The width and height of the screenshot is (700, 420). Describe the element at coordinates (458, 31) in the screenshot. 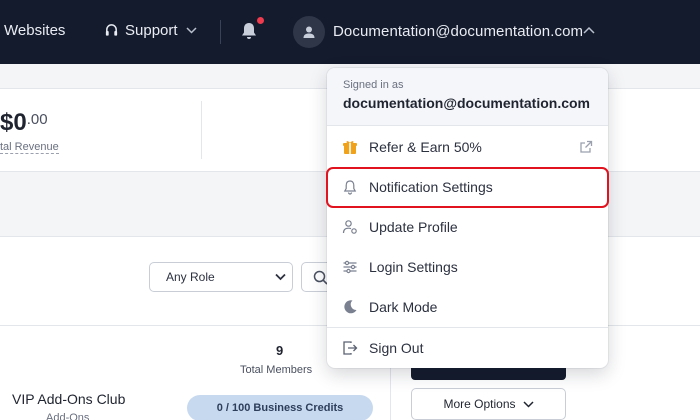

I see `account-menu-toggle: Documentation@documentation.com` at that location.